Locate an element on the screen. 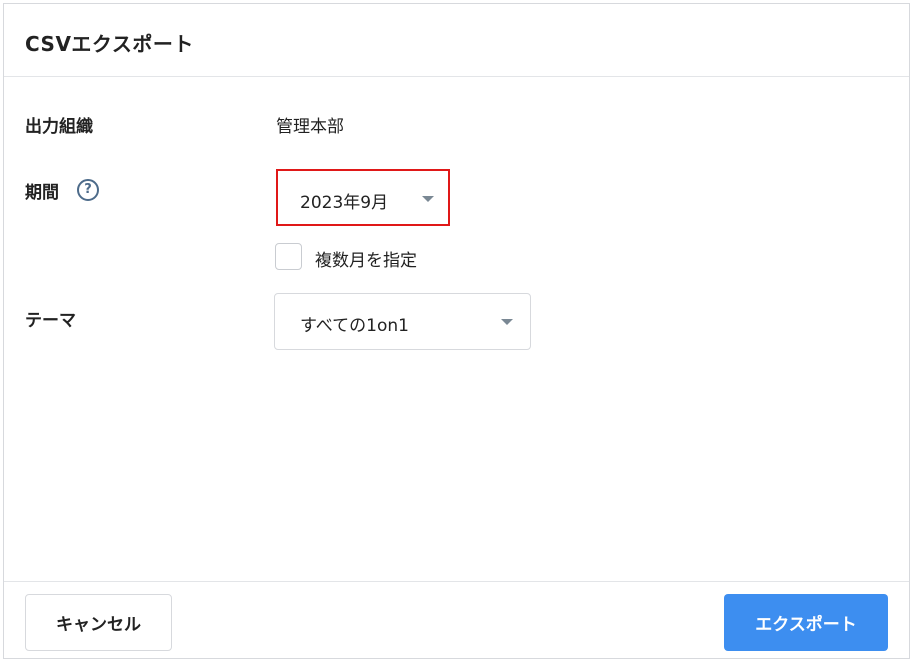  theme-select-value: すべての1on1 is located at coordinates (354, 326).